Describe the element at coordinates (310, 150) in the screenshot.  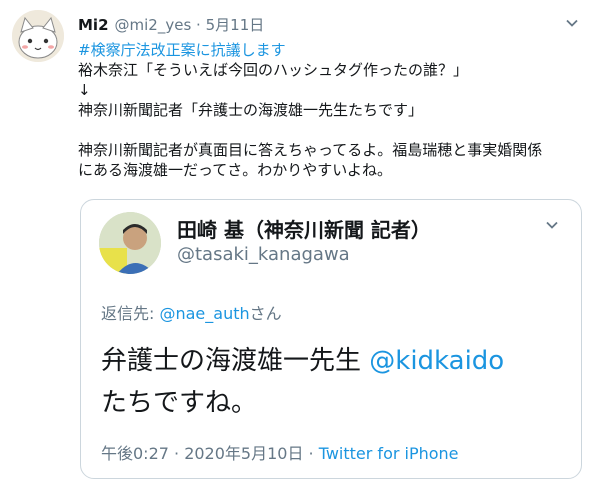
I see `tweet-line: 神奈川新聞記者が真面目に答えちゃってるよ。福島瑞穂と事実婚関係` at that location.